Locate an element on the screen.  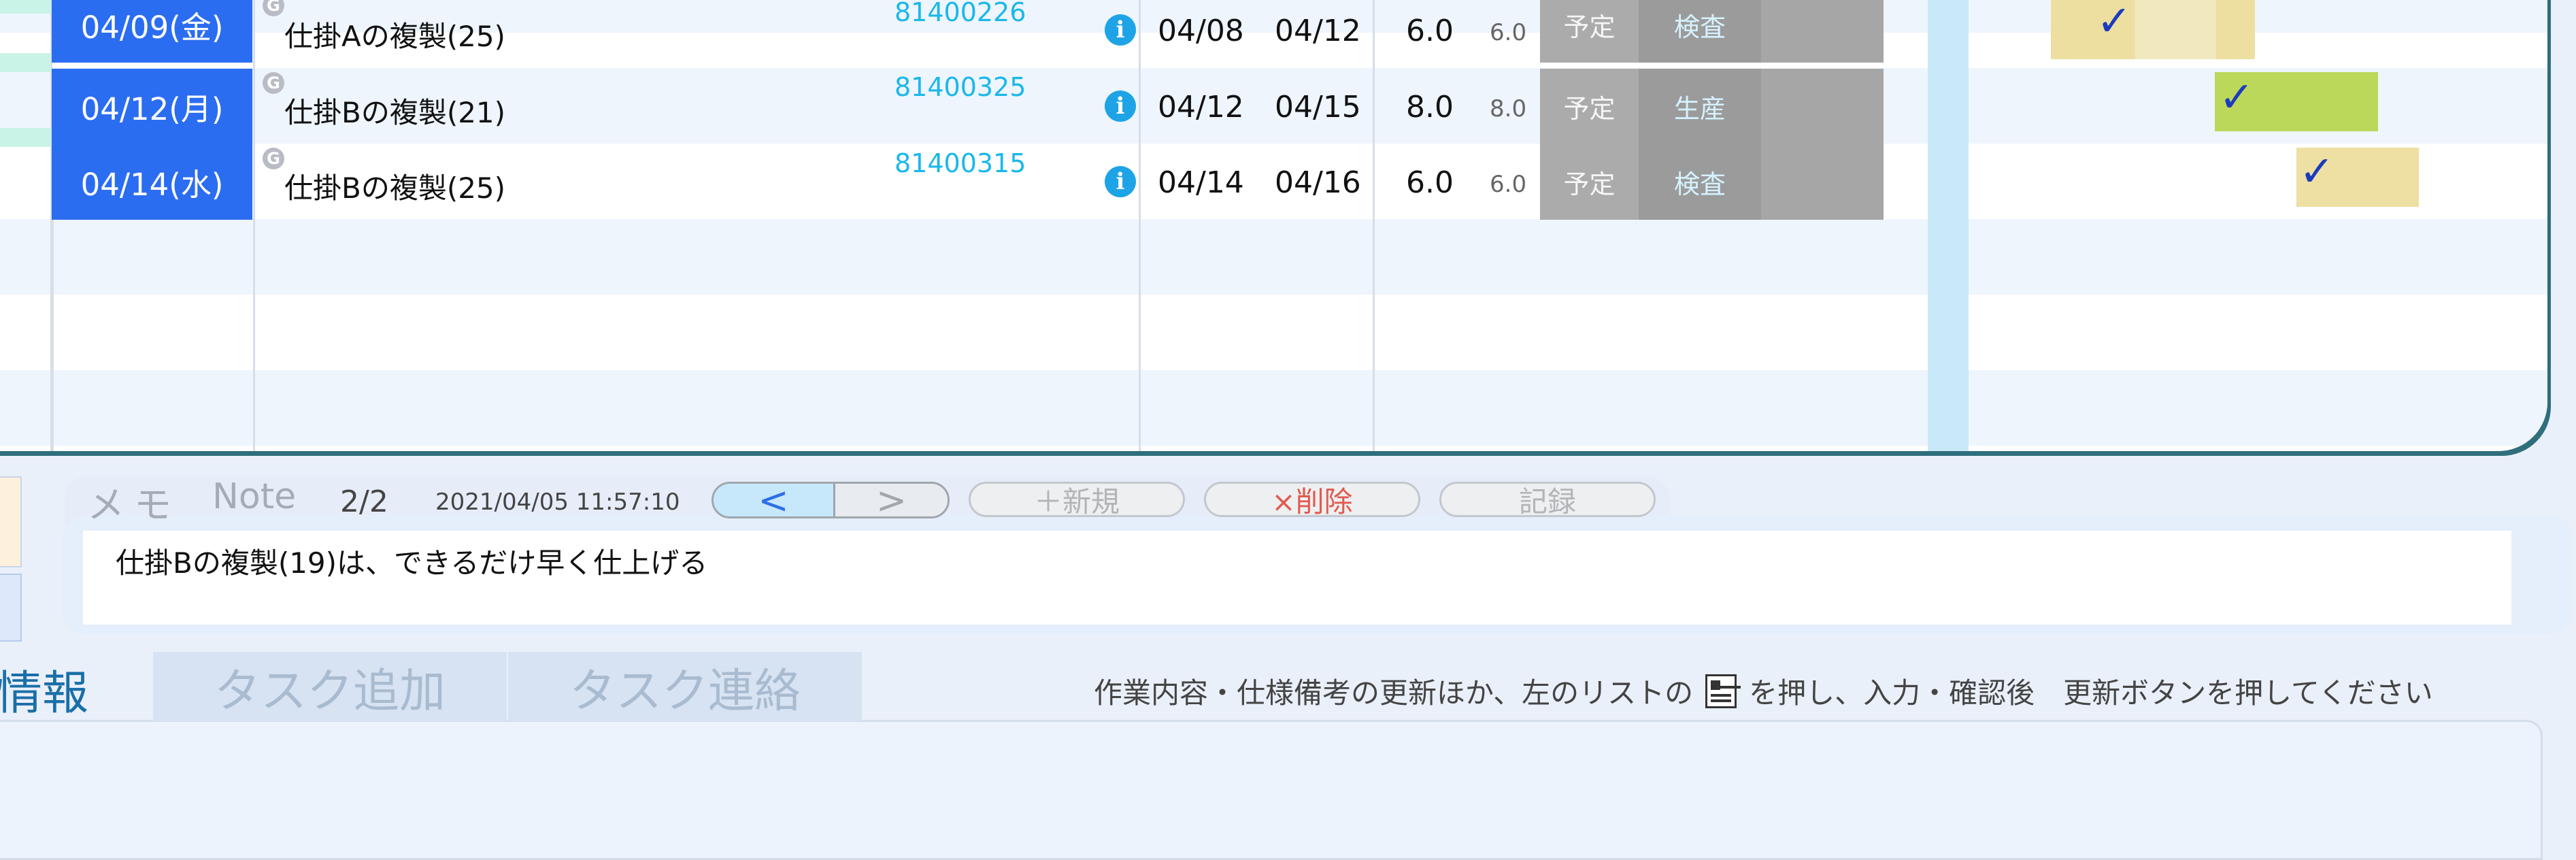
row-date: 04/09(金) is located at coordinates (152, 31).